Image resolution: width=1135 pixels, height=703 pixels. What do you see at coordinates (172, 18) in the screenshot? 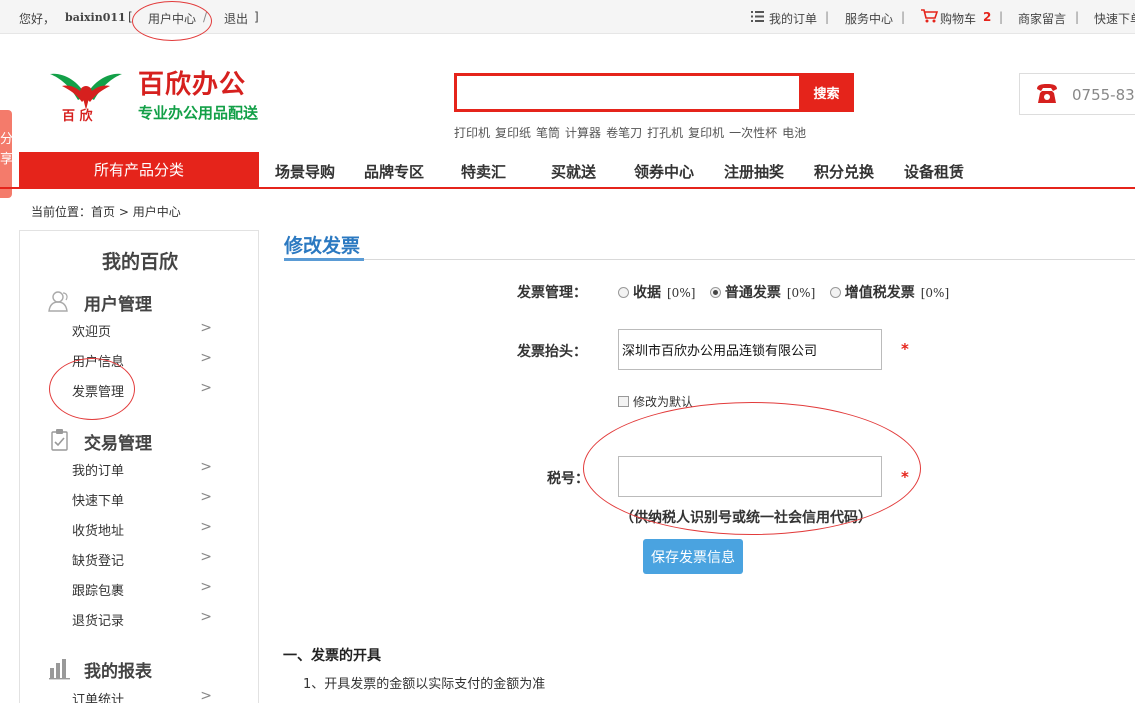
I see `user-center-link: 用户中心` at bounding box center [172, 18].